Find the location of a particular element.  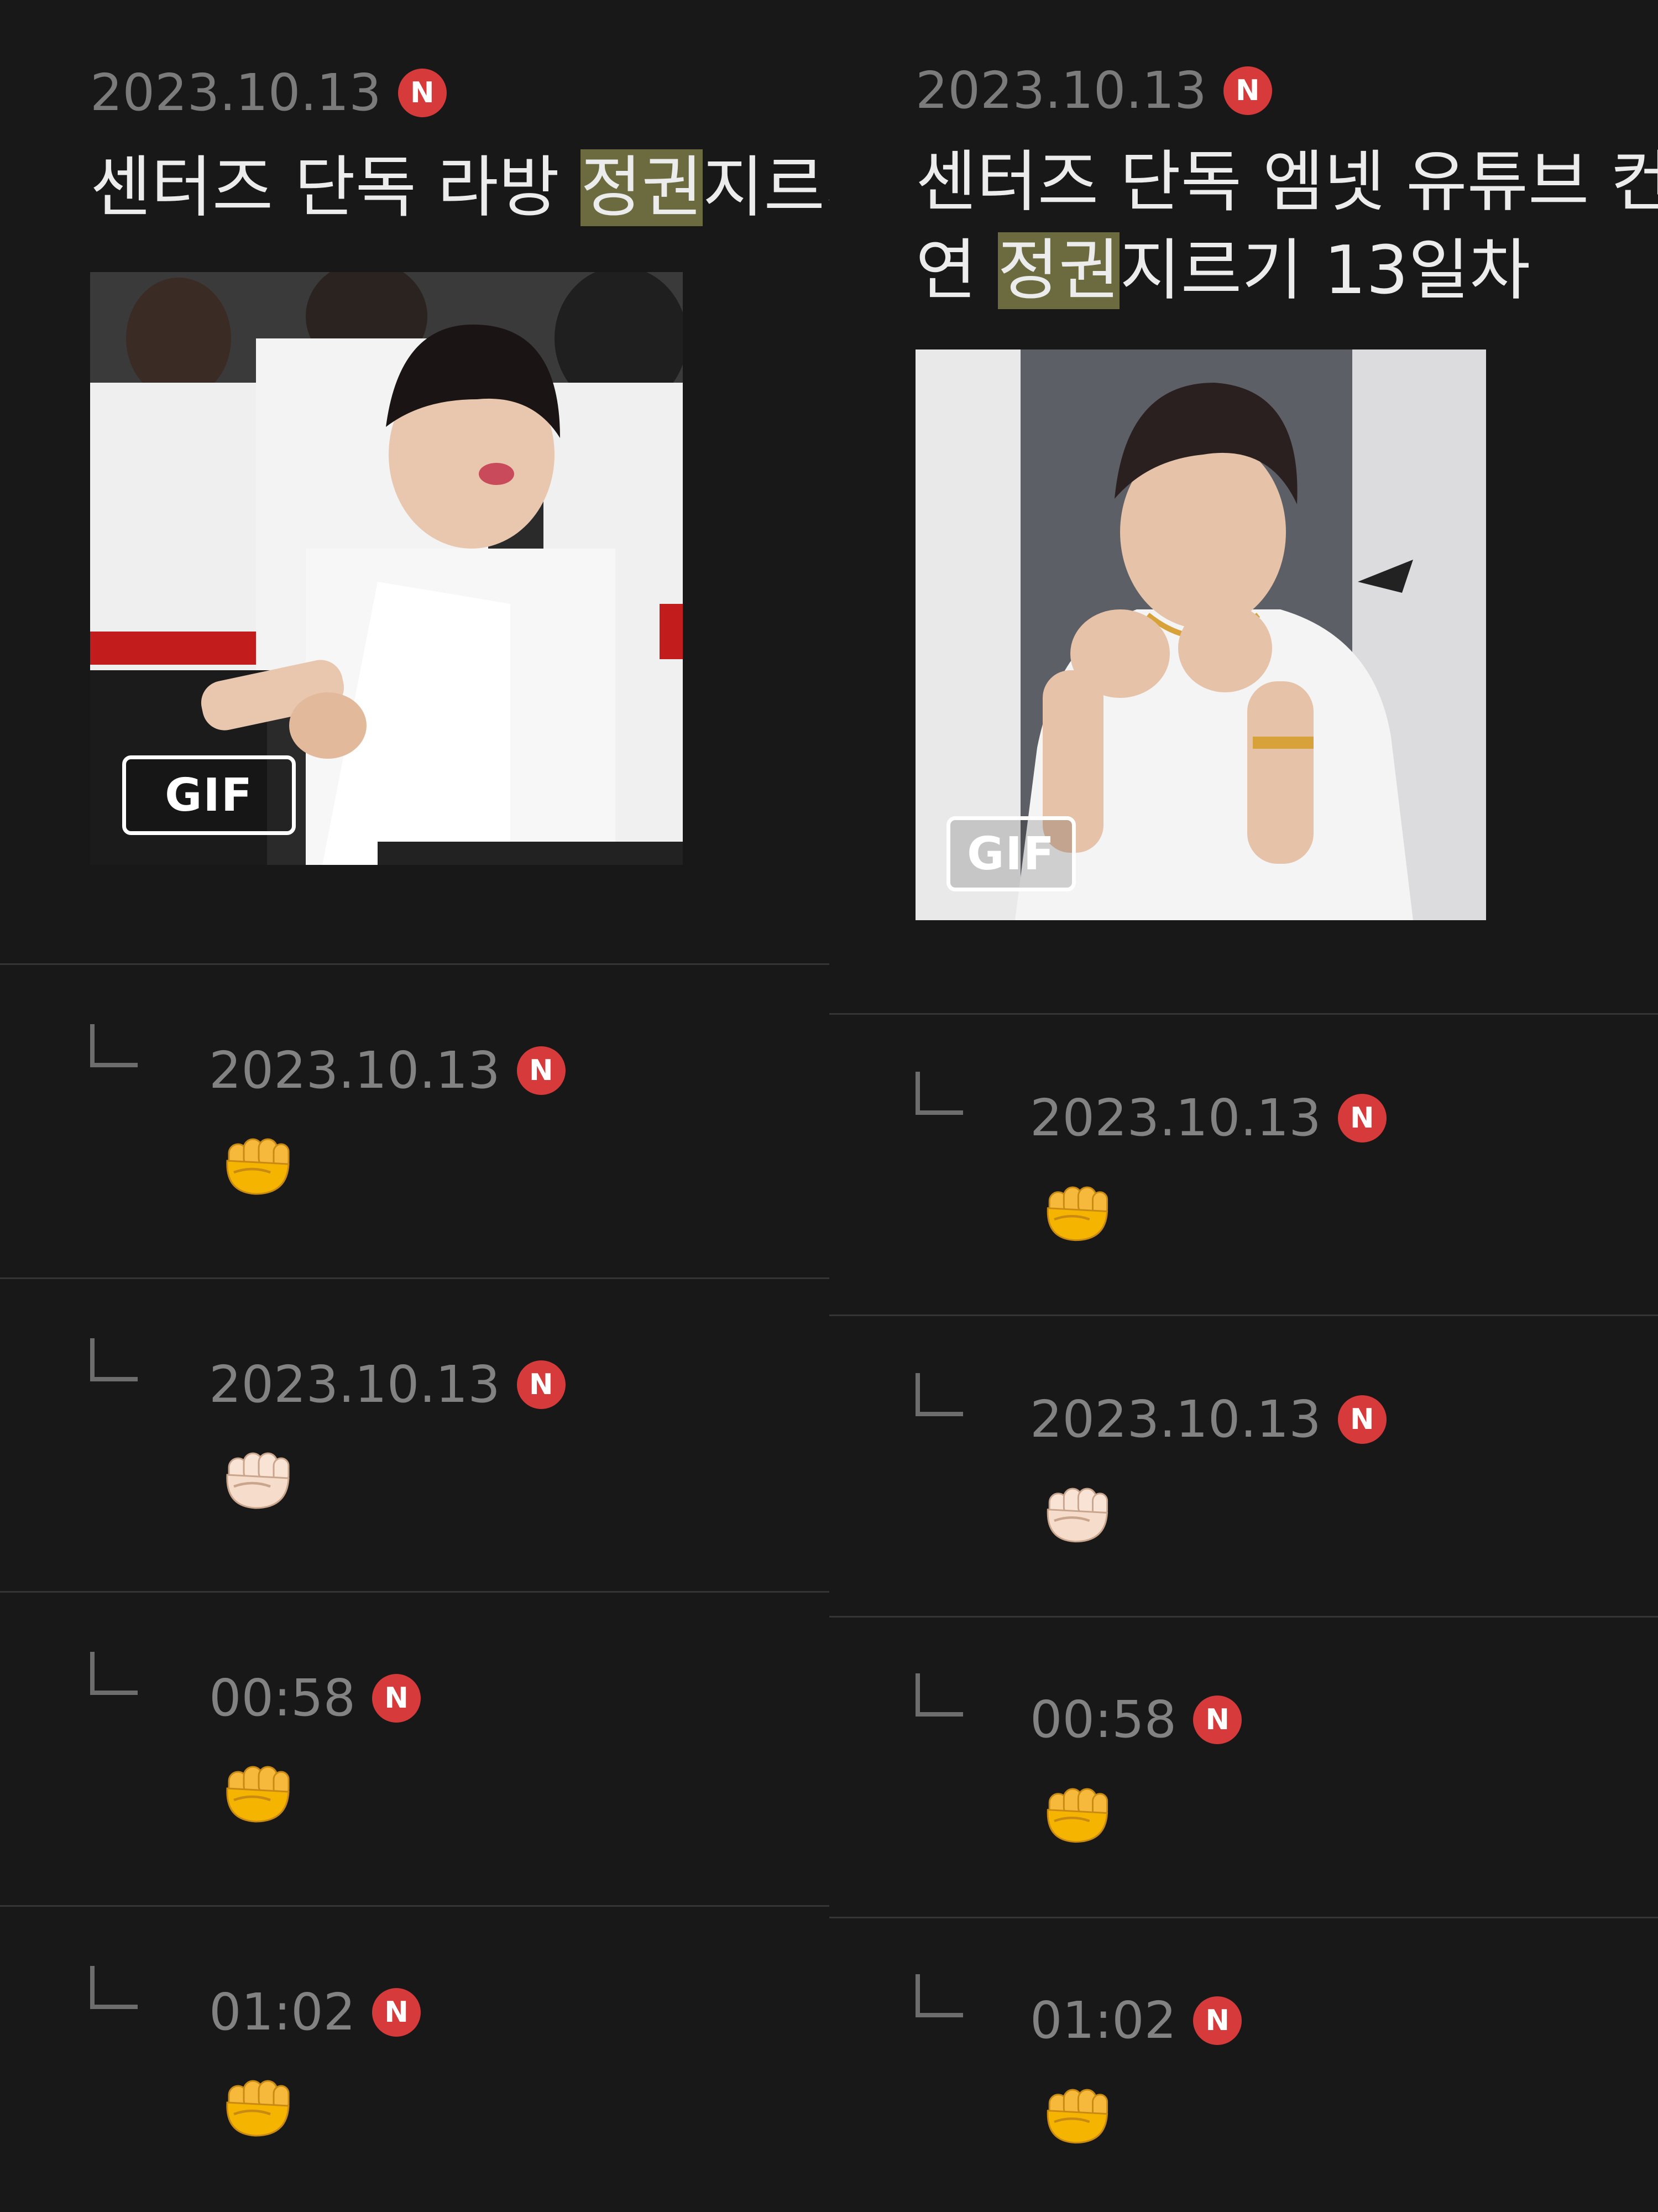

title-line: 센터즈 단독 엠넷 유튜브 컨텐 is located at coordinates (1287, 183).